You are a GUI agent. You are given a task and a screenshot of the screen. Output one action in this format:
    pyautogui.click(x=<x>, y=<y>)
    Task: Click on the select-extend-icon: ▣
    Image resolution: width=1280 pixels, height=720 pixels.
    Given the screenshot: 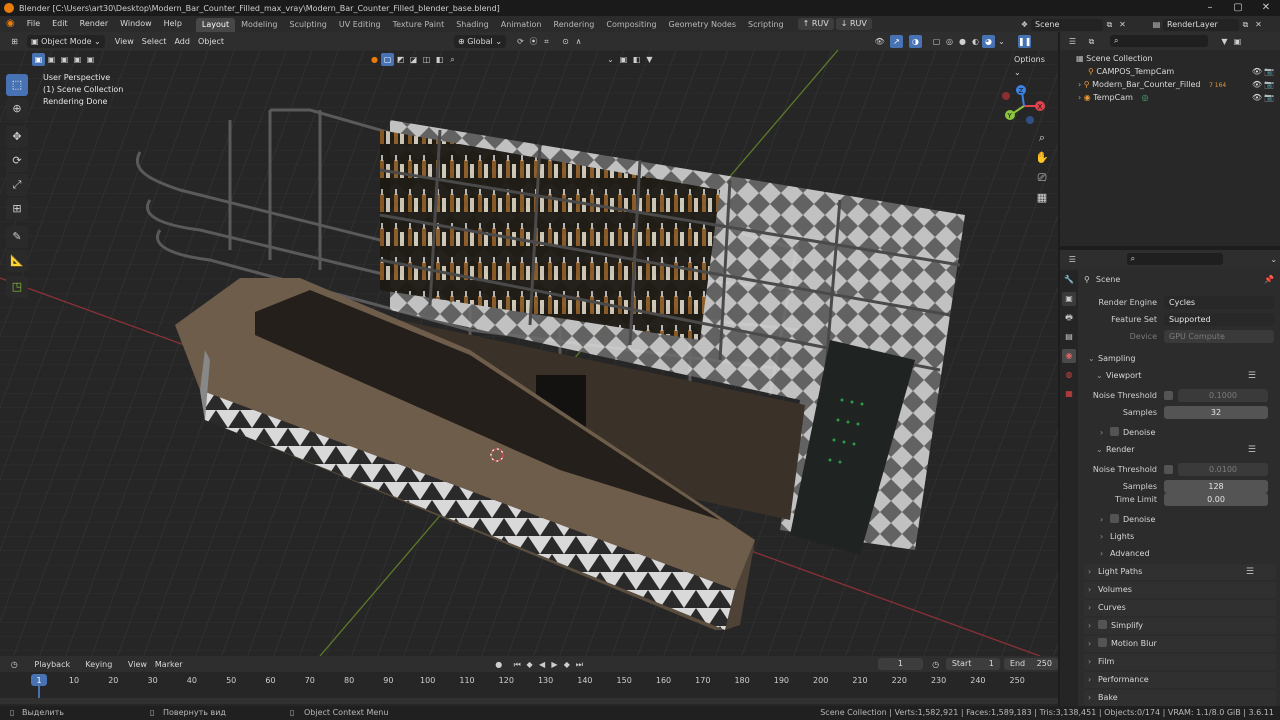 What is the action you would take?
    pyautogui.click(x=51, y=59)
    